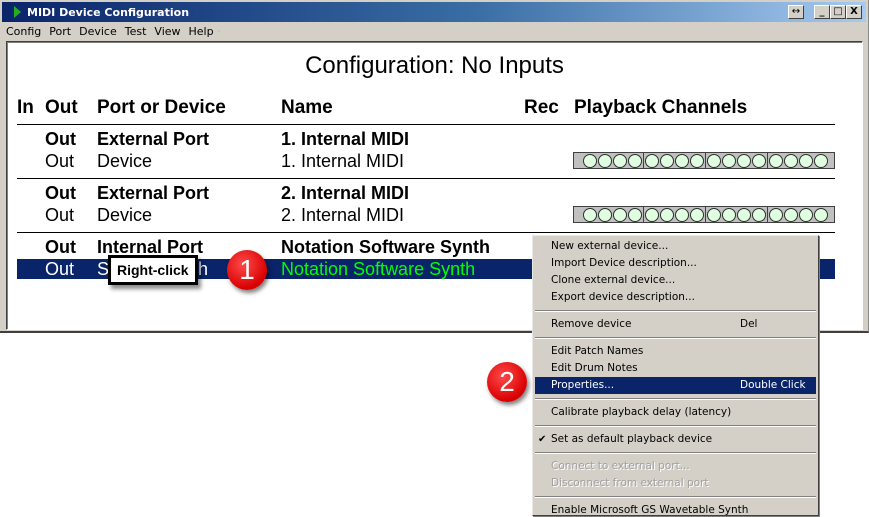  I want to click on menu-item-shortcut: Del, so click(749, 324).